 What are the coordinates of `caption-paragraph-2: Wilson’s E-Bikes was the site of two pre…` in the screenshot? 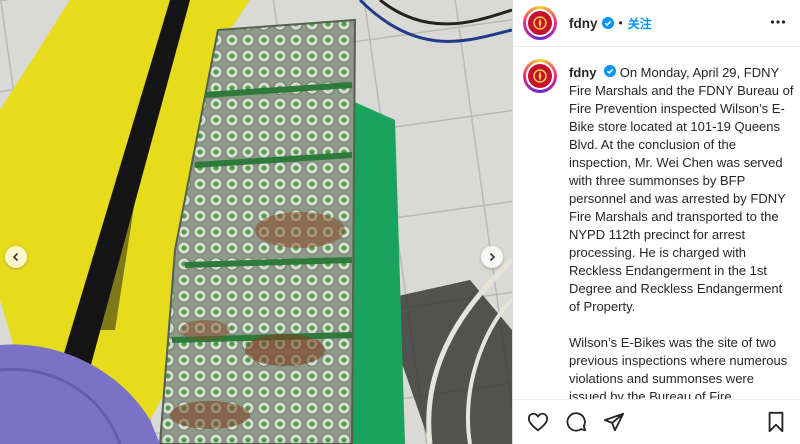 It's located at (678, 367).